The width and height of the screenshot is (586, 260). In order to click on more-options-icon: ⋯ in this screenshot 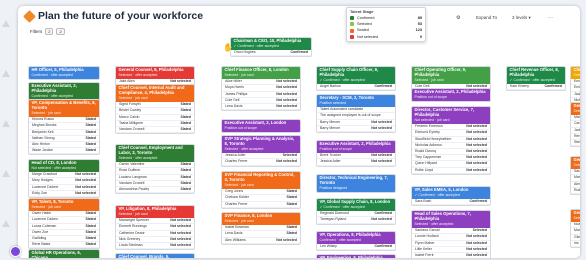, I will do `click(550, 18)`.